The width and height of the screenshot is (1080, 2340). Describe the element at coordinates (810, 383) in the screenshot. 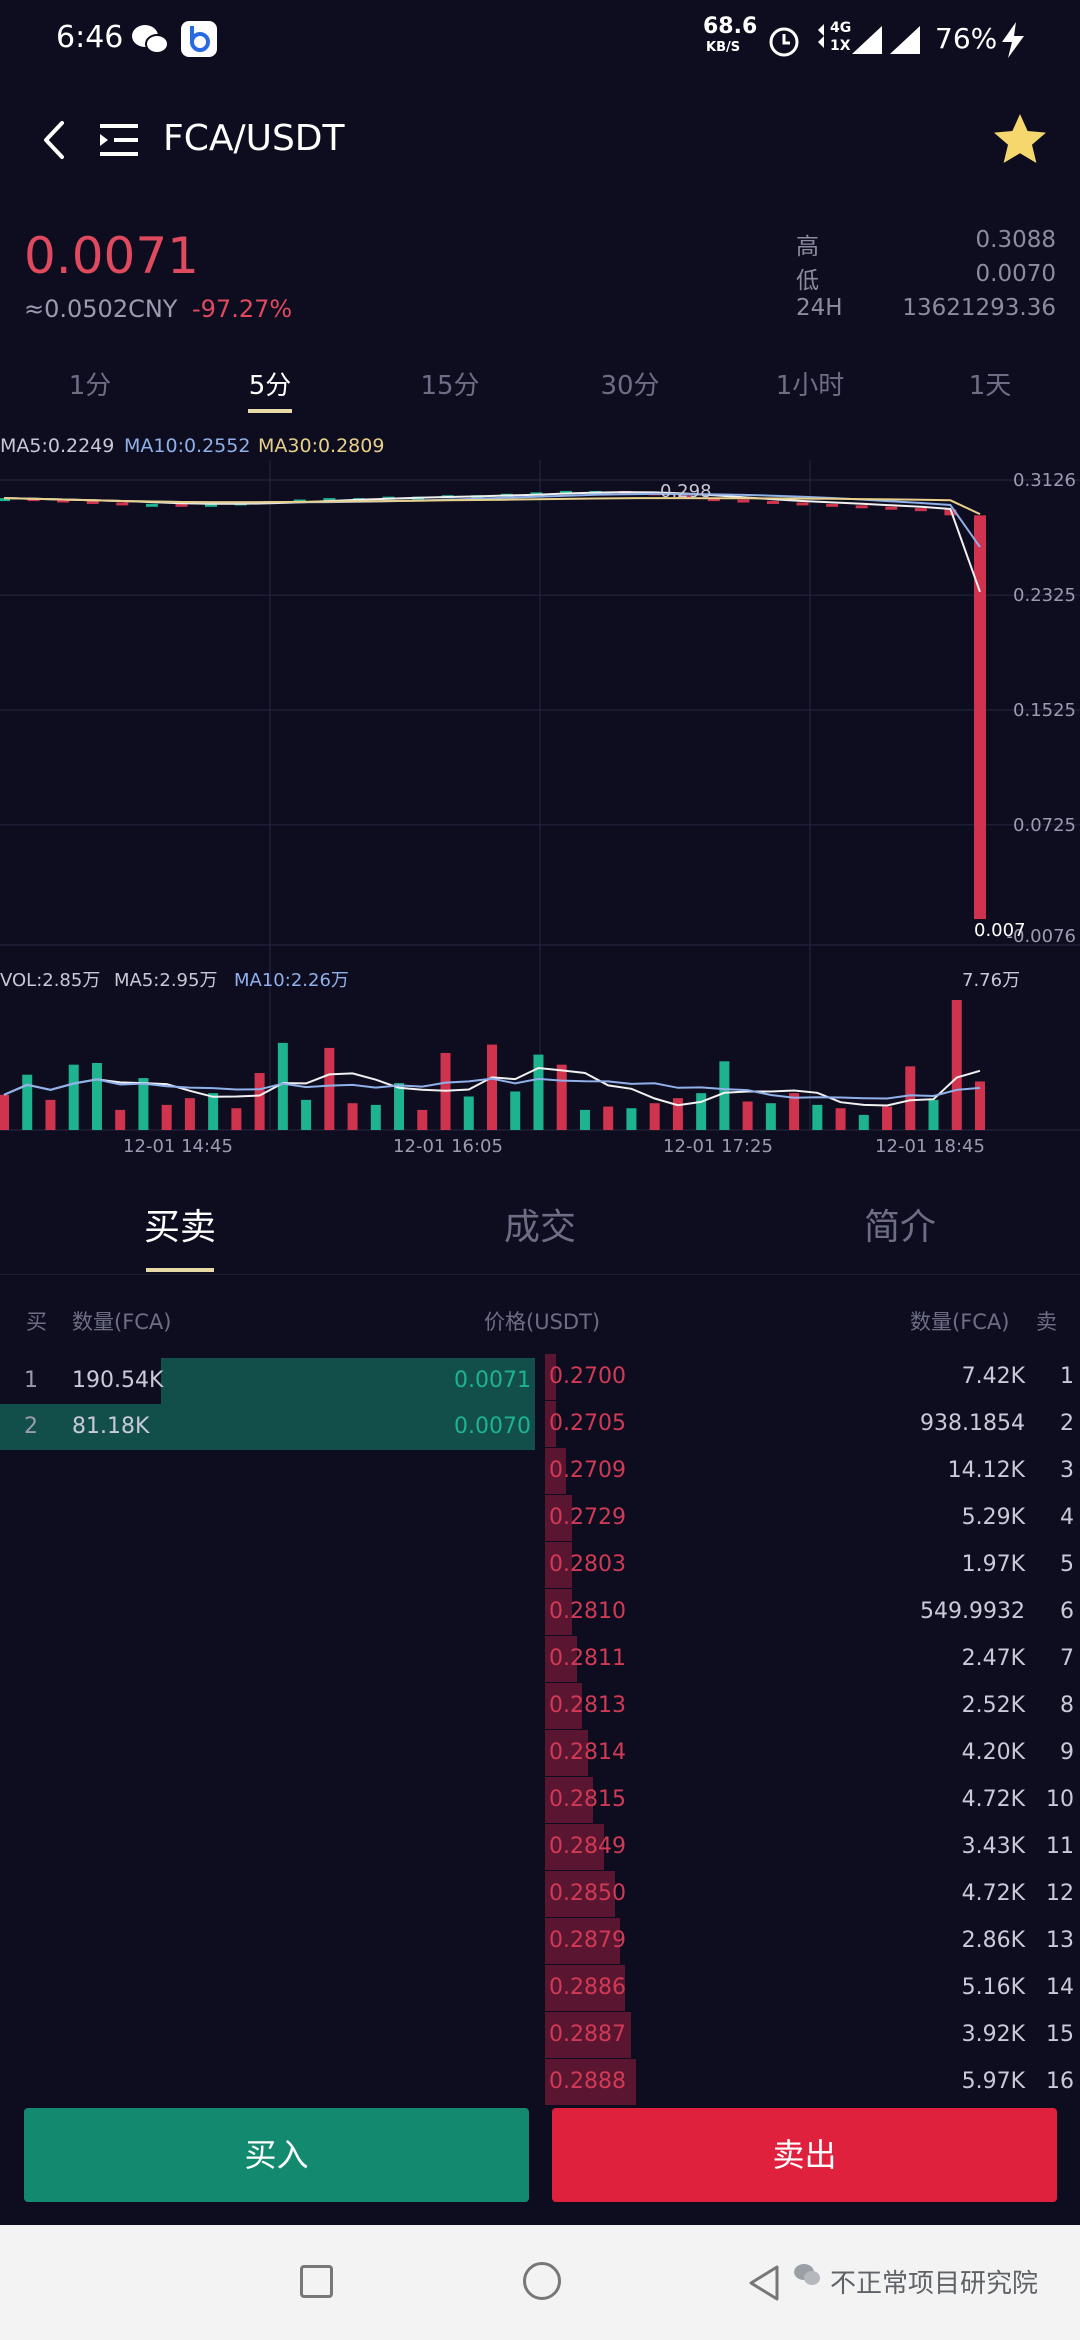

I see `tab-1hour: 1小时` at that location.